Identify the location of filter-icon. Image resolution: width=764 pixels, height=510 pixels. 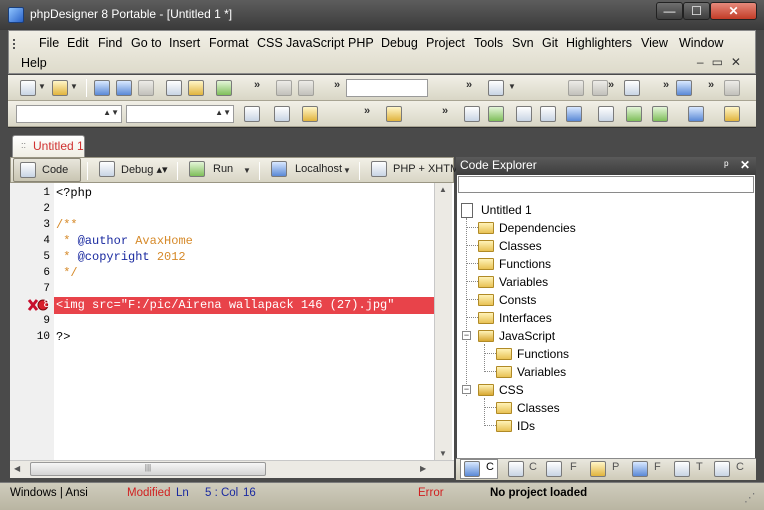
(496, 88).